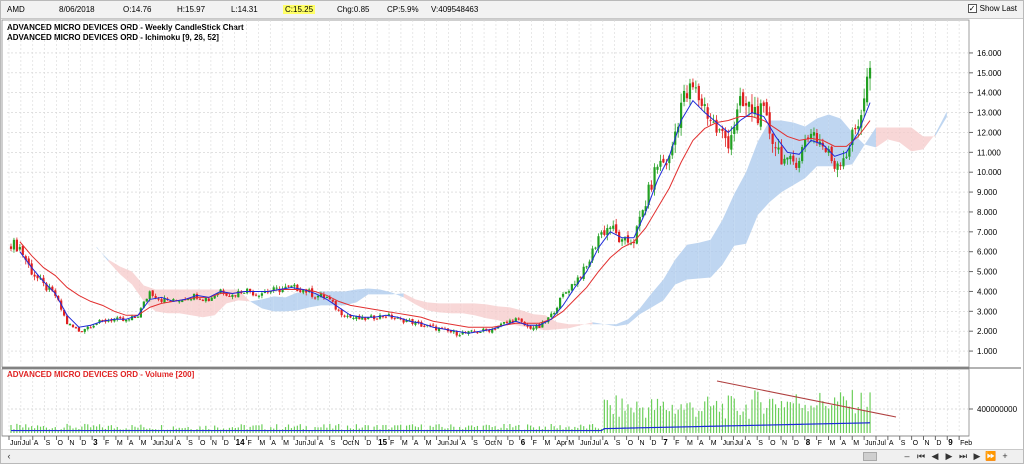 The image size is (1024, 464). Describe the element at coordinates (870, 456) in the screenshot. I see `scrollbar-thumb` at that location.